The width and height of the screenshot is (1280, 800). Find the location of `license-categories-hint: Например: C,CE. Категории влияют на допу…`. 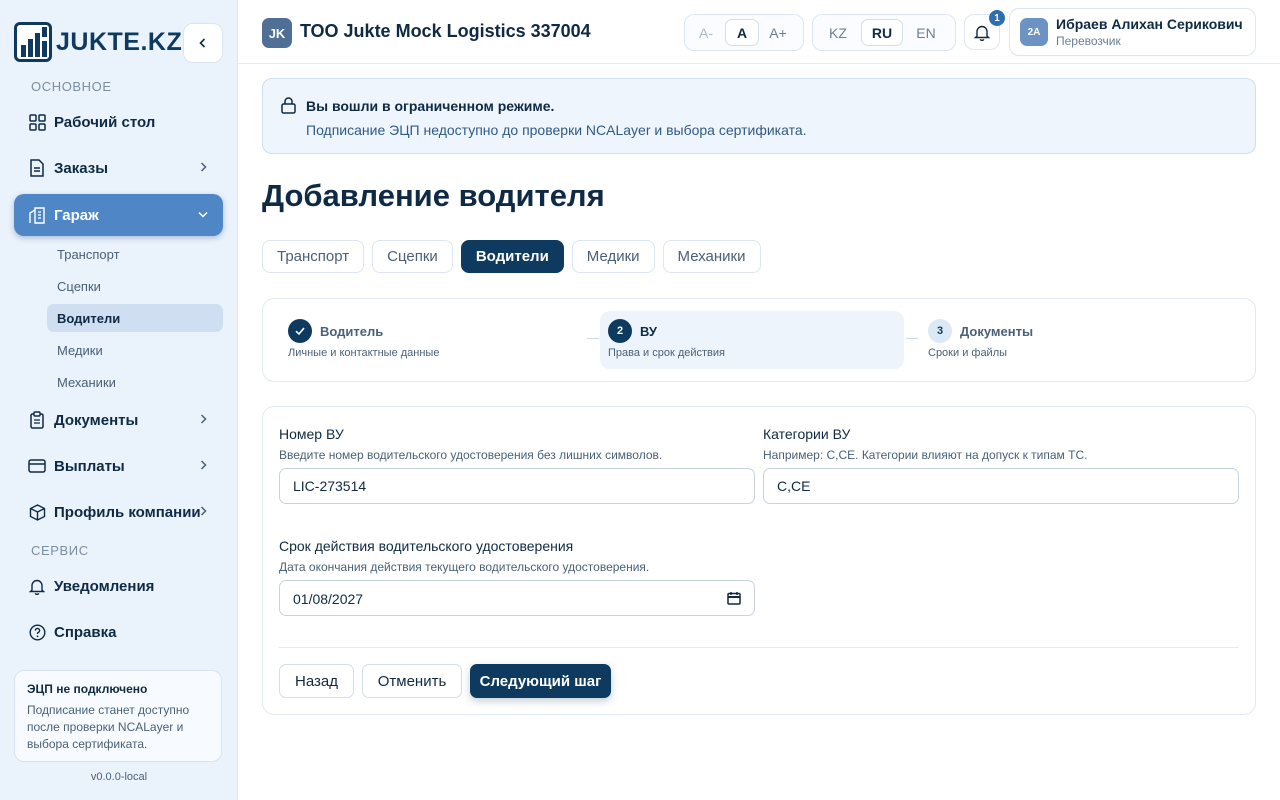

license-categories-hint: Например: C,CE. Категории влияют на допу… is located at coordinates (925, 455).